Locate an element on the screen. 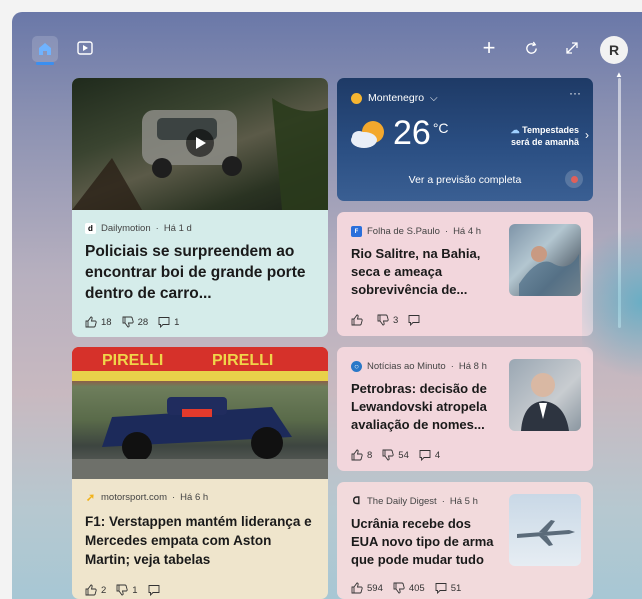 The width and height of the screenshot is (642, 599). folha-logo-icon: F is located at coordinates (356, 231).